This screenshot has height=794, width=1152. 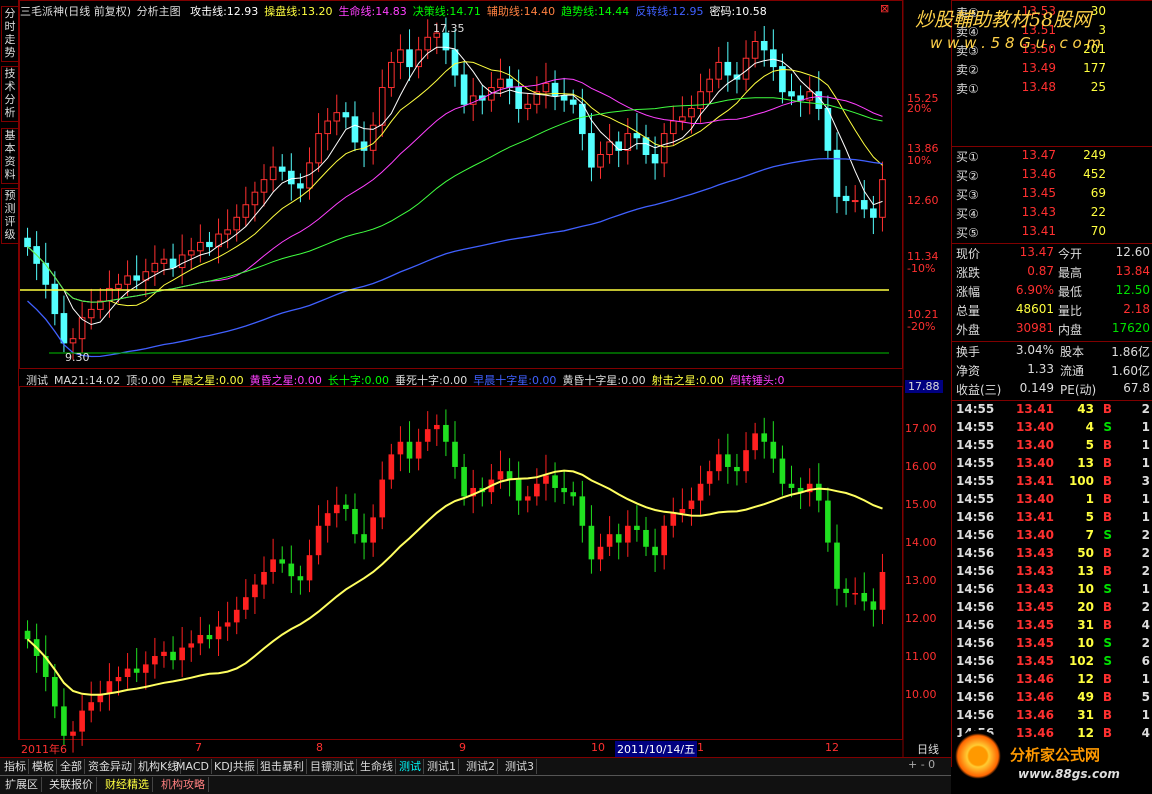 I want to click on close-icon: ⊠, so click(x=886, y=8).